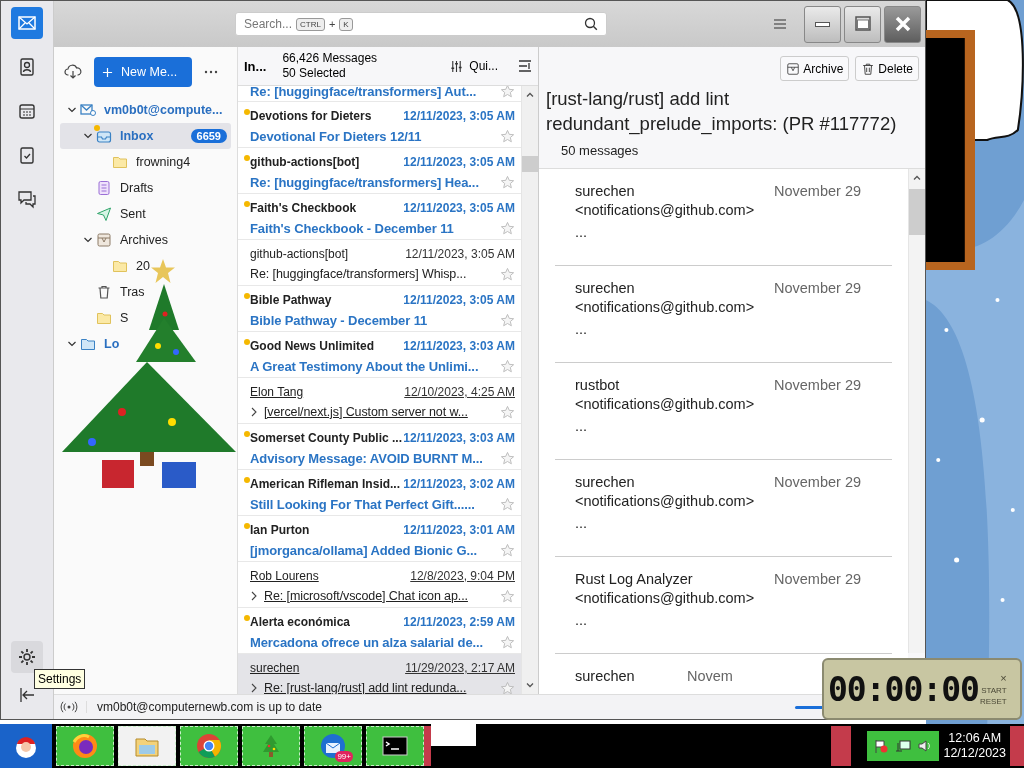 The width and height of the screenshot is (1024, 768). What do you see at coordinates (104, 188) in the screenshot?
I see `document-icon` at bounding box center [104, 188].